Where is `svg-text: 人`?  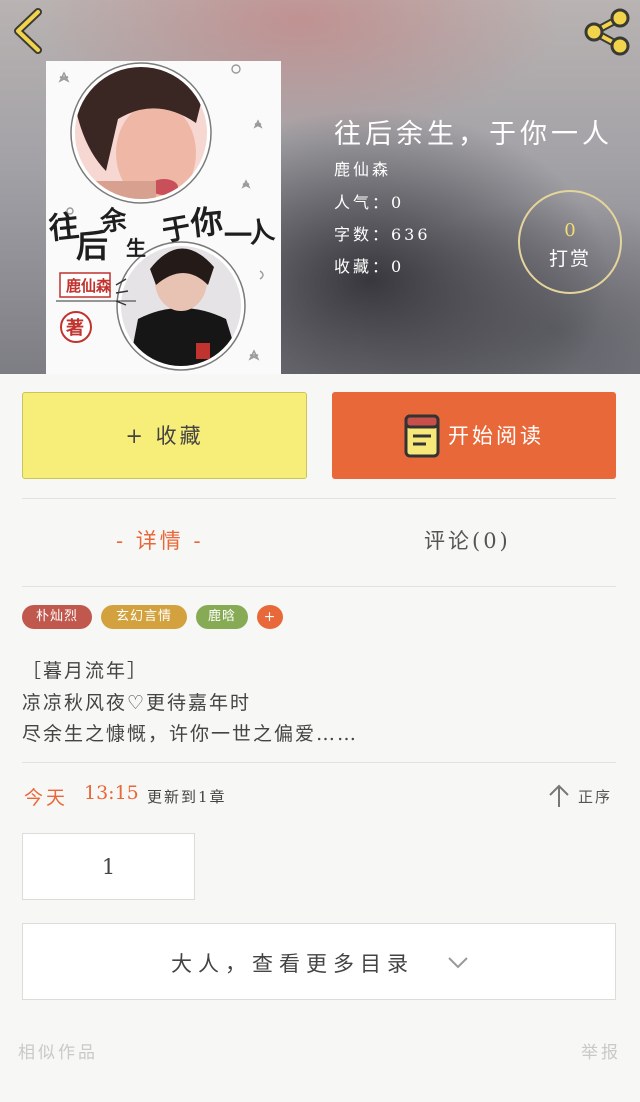
svg-text: 人 is located at coordinates (261, 232).